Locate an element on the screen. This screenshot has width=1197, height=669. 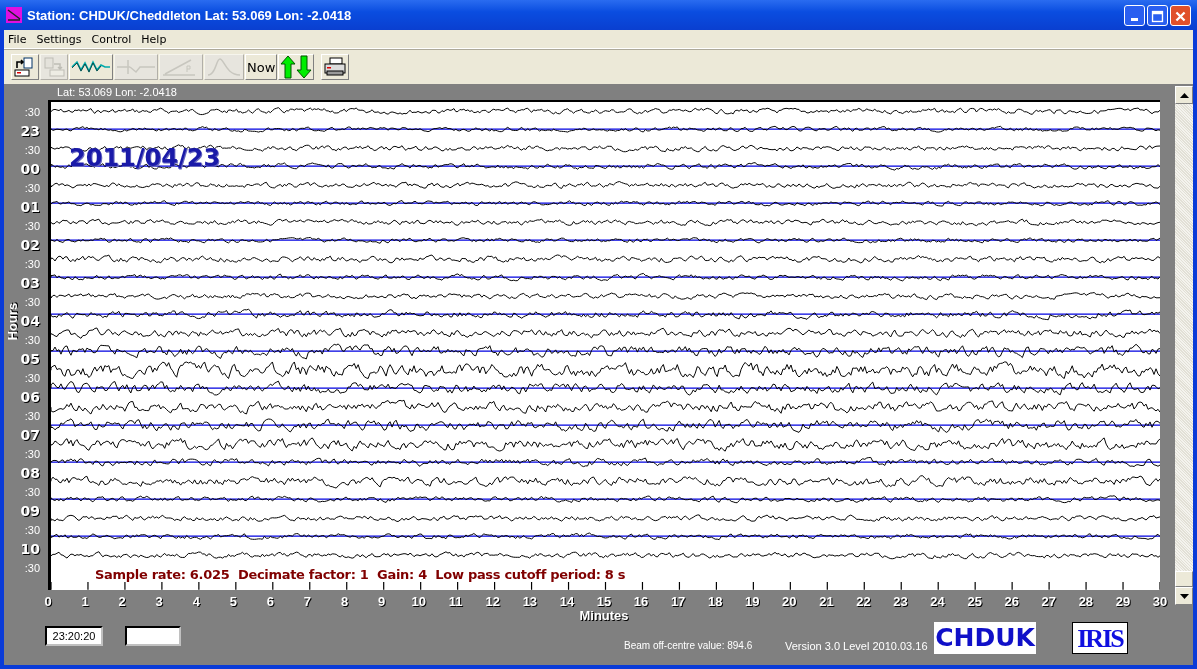
minute-label: 6 is located at coordinates (270, 601).